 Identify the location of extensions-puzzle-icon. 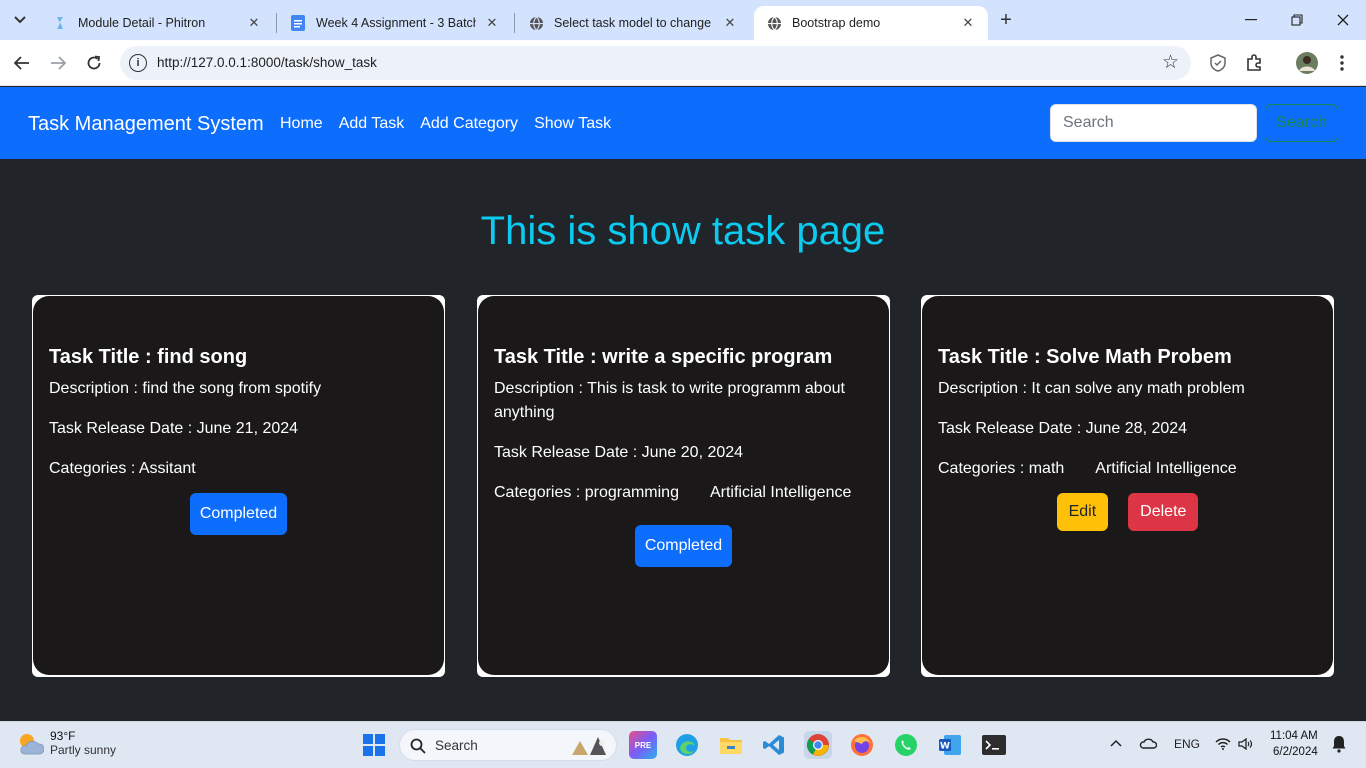
(1254, 63).